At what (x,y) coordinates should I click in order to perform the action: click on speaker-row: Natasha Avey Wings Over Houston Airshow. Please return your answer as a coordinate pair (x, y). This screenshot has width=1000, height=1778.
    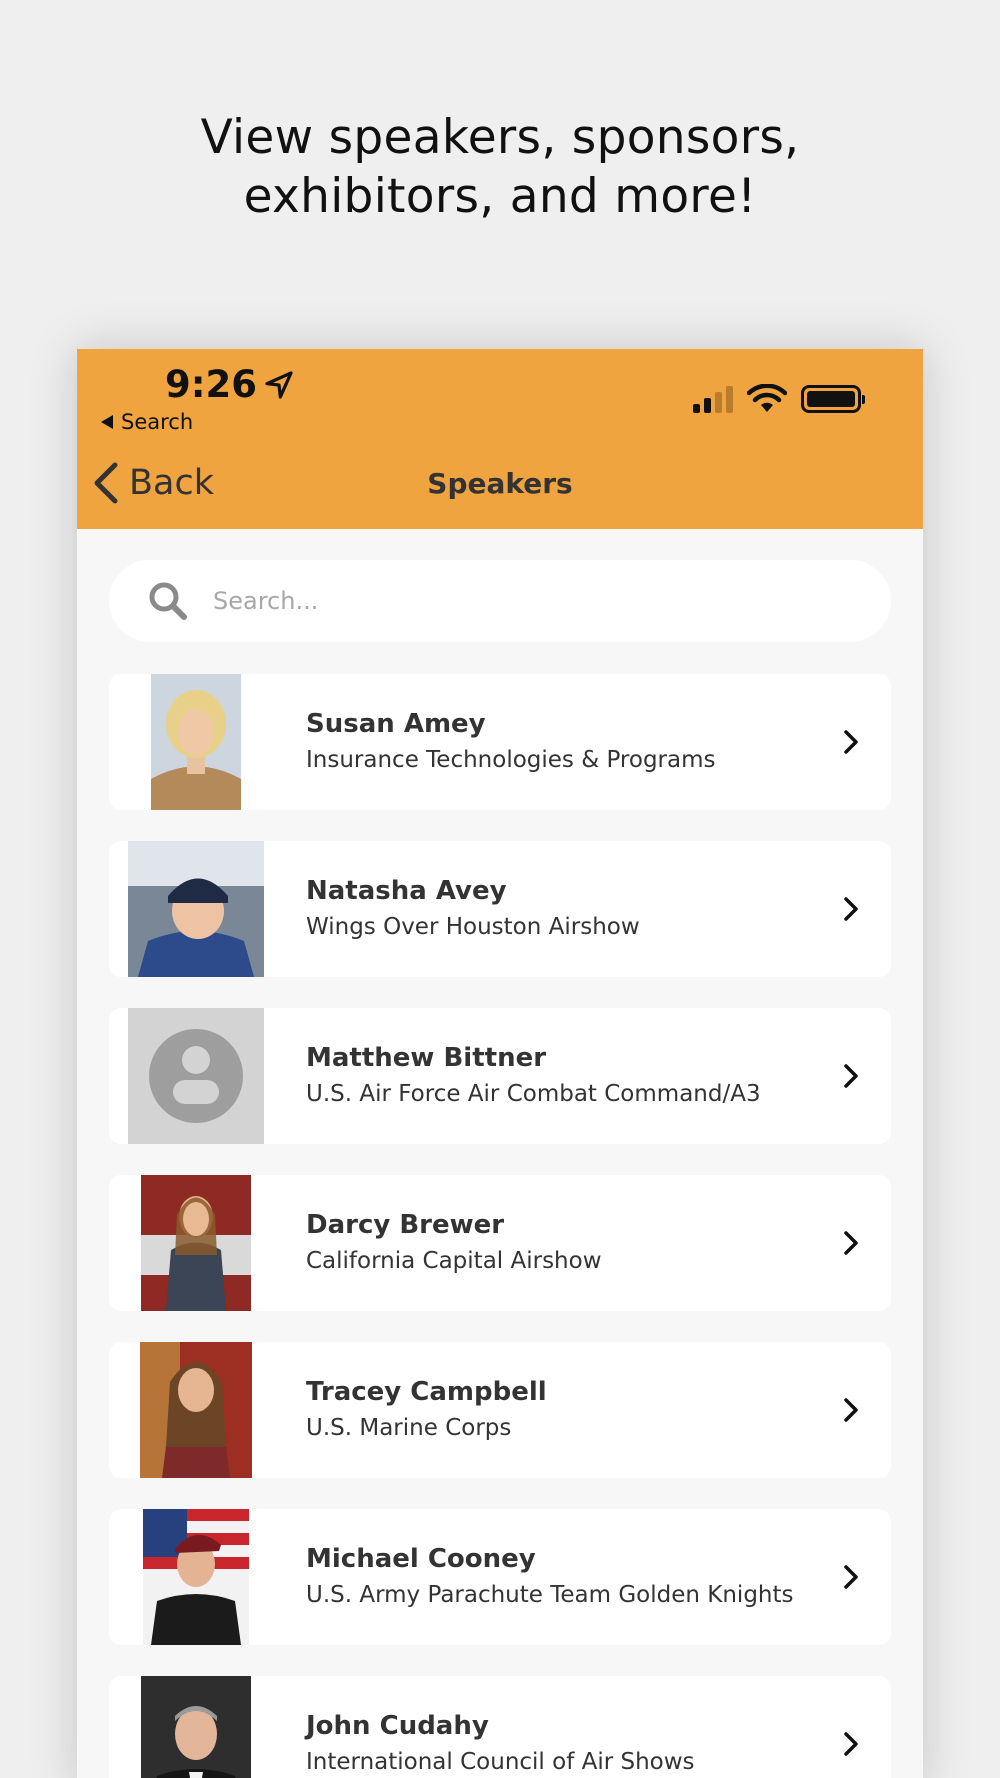
    Looking at the image, I should click on (500, 909).